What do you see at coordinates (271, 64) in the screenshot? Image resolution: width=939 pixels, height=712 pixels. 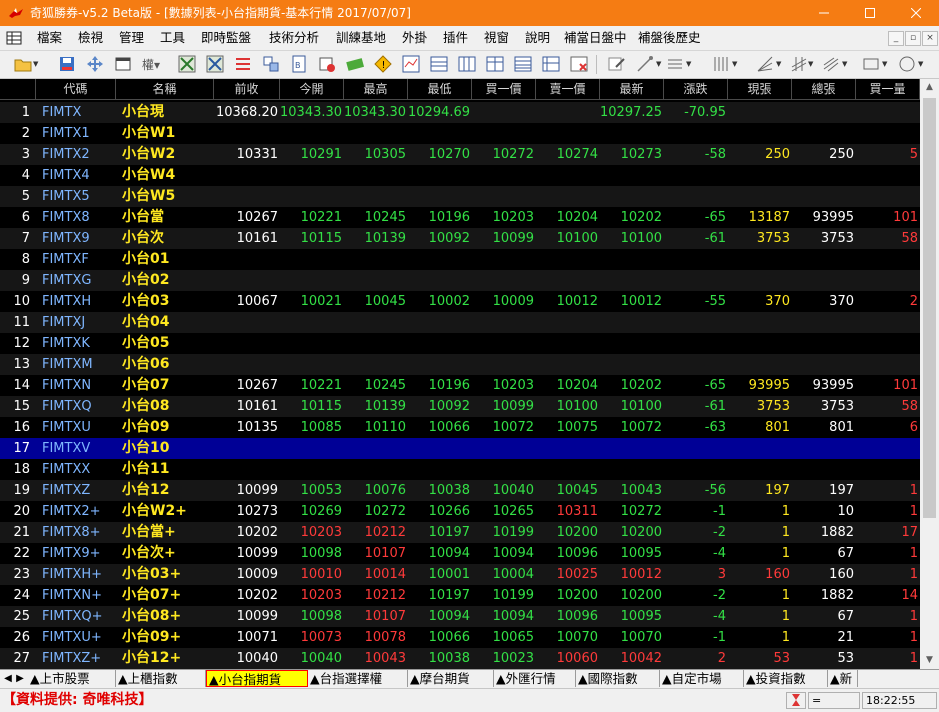 I see `copy-icon` at bounding box center [271, 64].